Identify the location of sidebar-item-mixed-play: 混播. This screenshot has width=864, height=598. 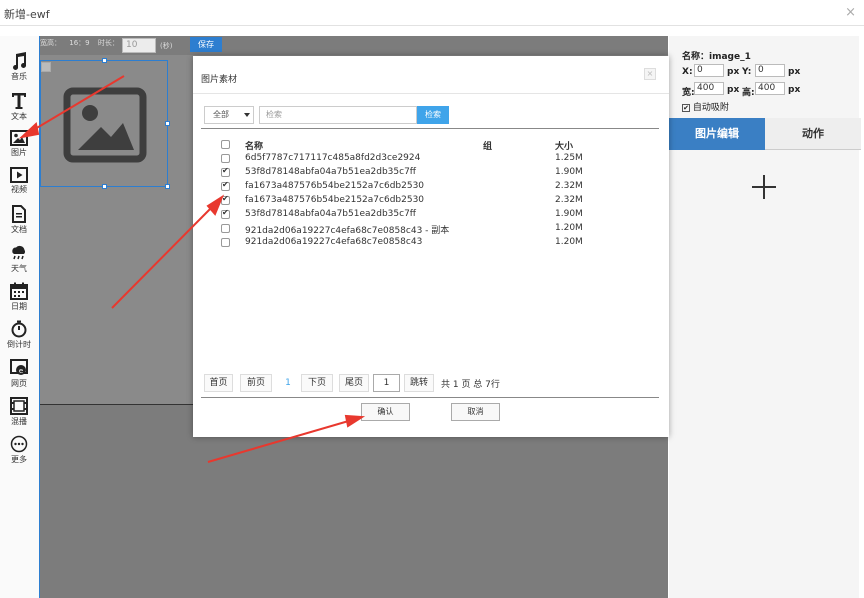
(19, 412).